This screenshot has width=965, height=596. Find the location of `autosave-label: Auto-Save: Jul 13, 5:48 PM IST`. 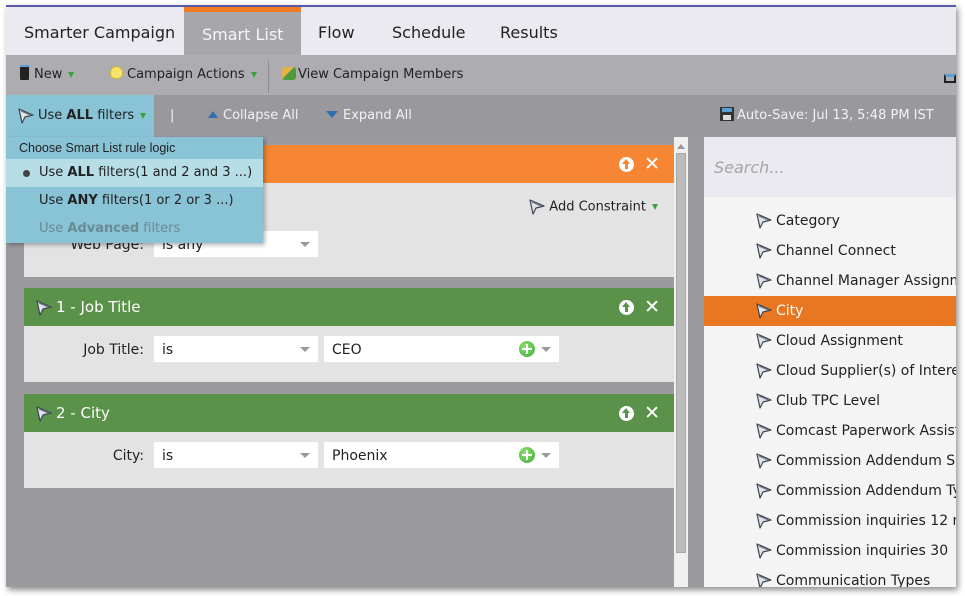

autosave-label: Auto-Save: Jul 13, 5:48 PM IST is located at coordinates (835, 115).